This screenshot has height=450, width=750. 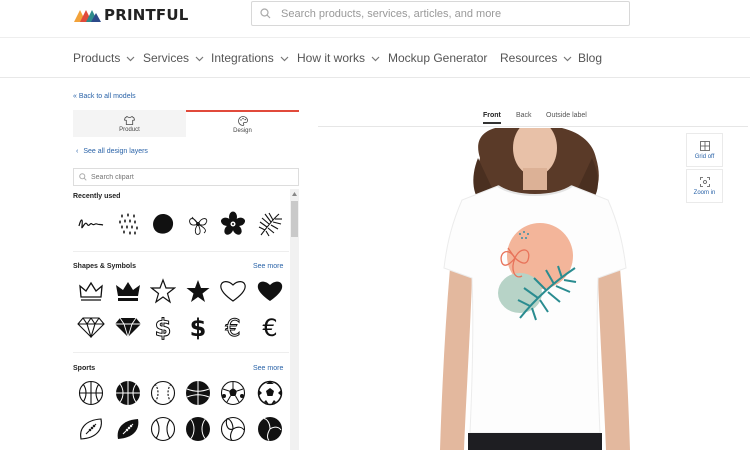 I want to click on nav-label: Blog, so click(x=590, y=58).